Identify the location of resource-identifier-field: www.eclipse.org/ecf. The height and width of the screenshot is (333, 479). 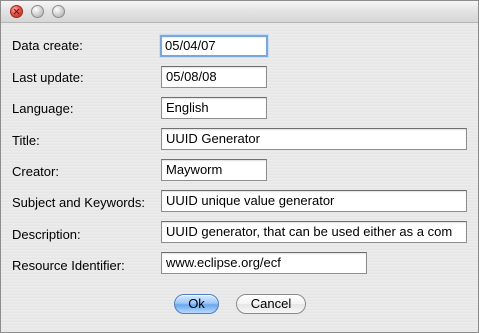
(264, 263).